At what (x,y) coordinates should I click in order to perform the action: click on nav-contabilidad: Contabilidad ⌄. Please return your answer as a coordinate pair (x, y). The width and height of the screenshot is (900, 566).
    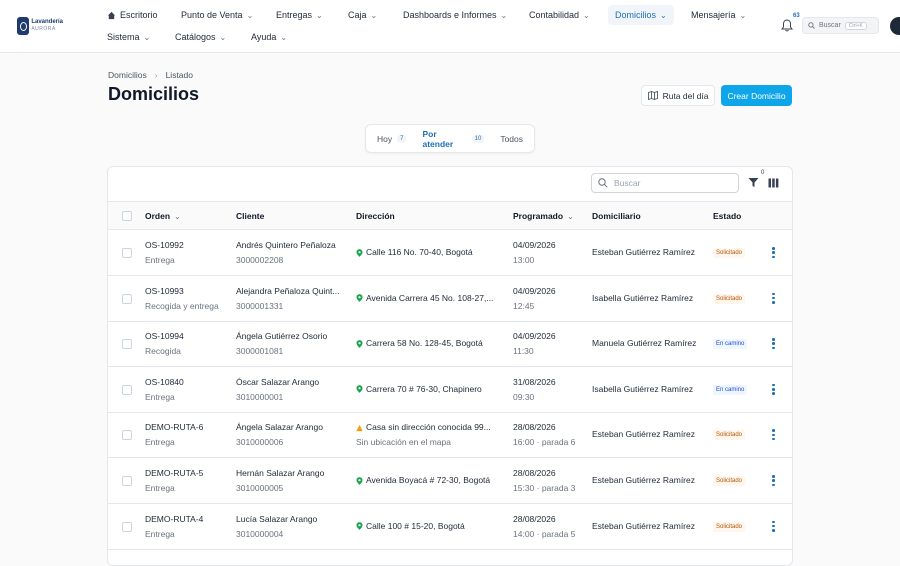
    Looking at the image, I should click on (559, 15).